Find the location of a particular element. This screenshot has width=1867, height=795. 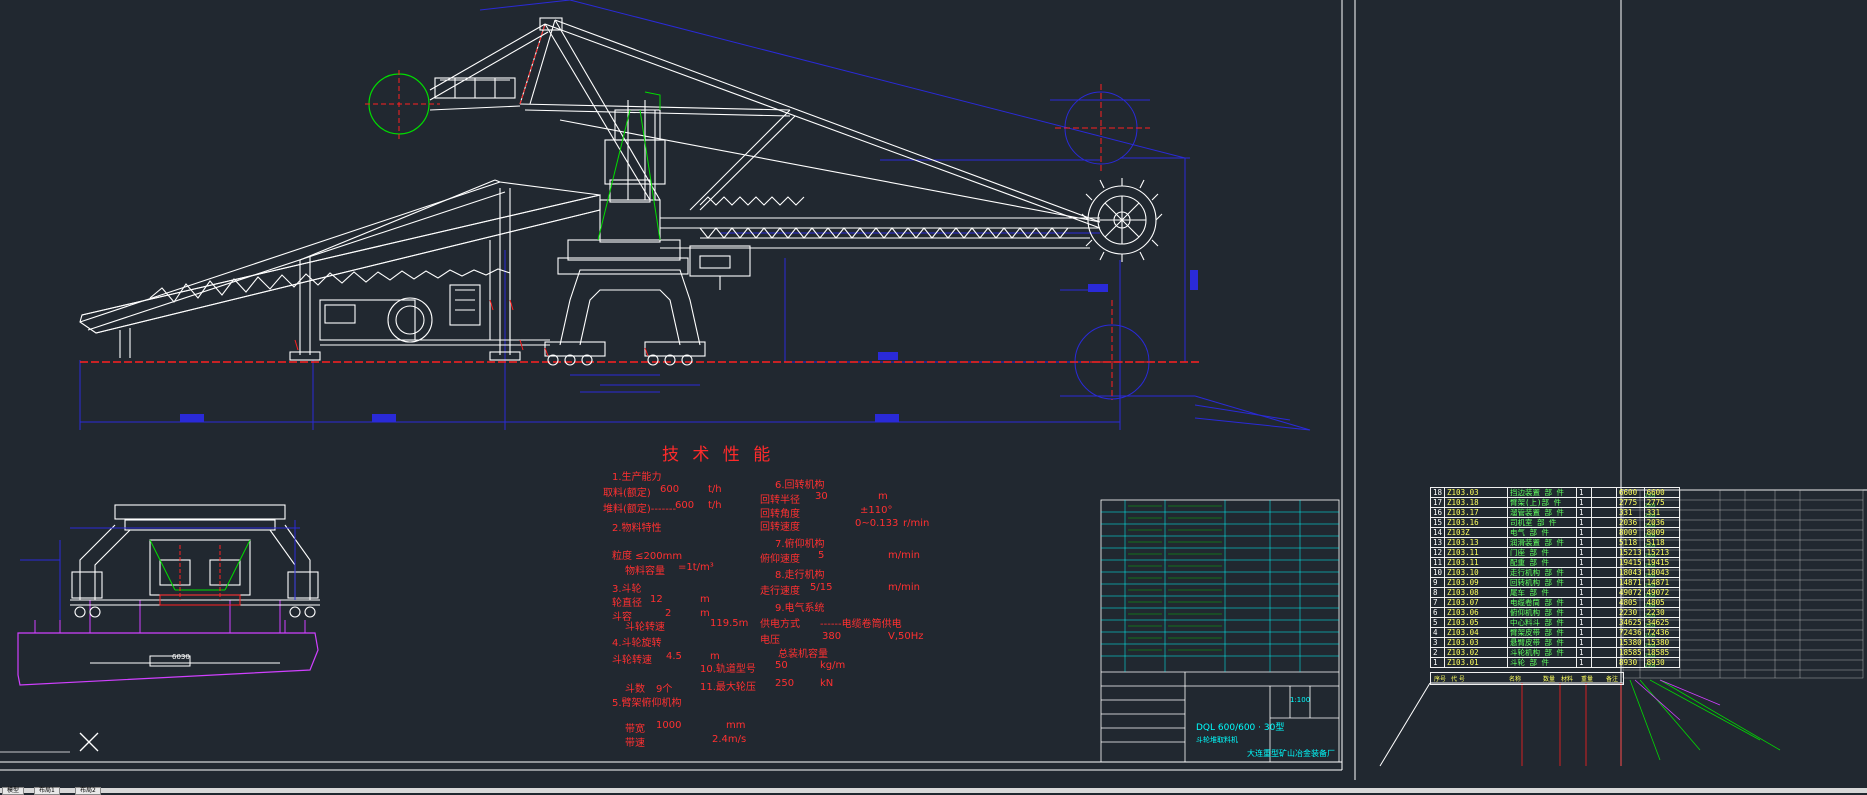

spec-unit: kN is located at coordinates (827, 683).